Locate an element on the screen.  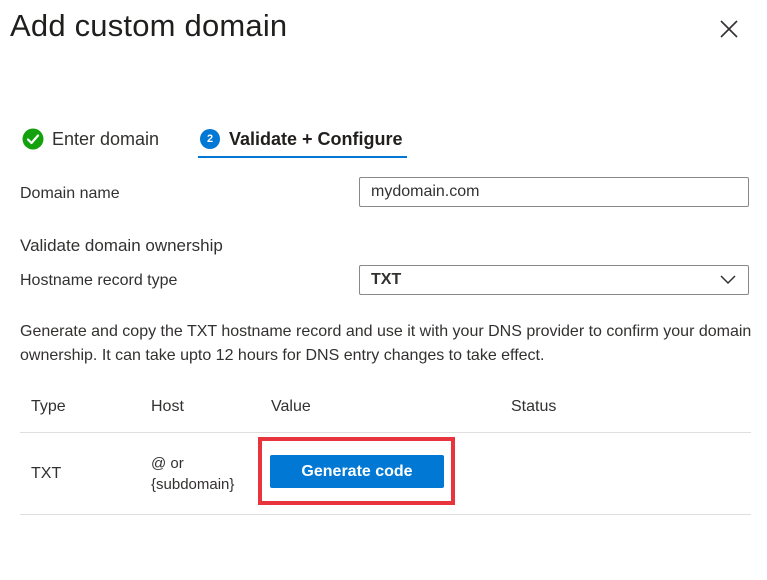
dialog-title: Add custom domain is located at coordinates (149, 25).